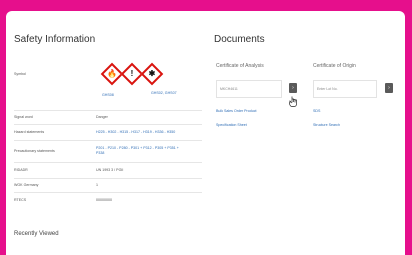 The height and width of the screenshot is (255, 412). What do you see at coordinates (239, 39) in the screenshot?
I see `documents-title: Documents` at bounding box center [239, 39].